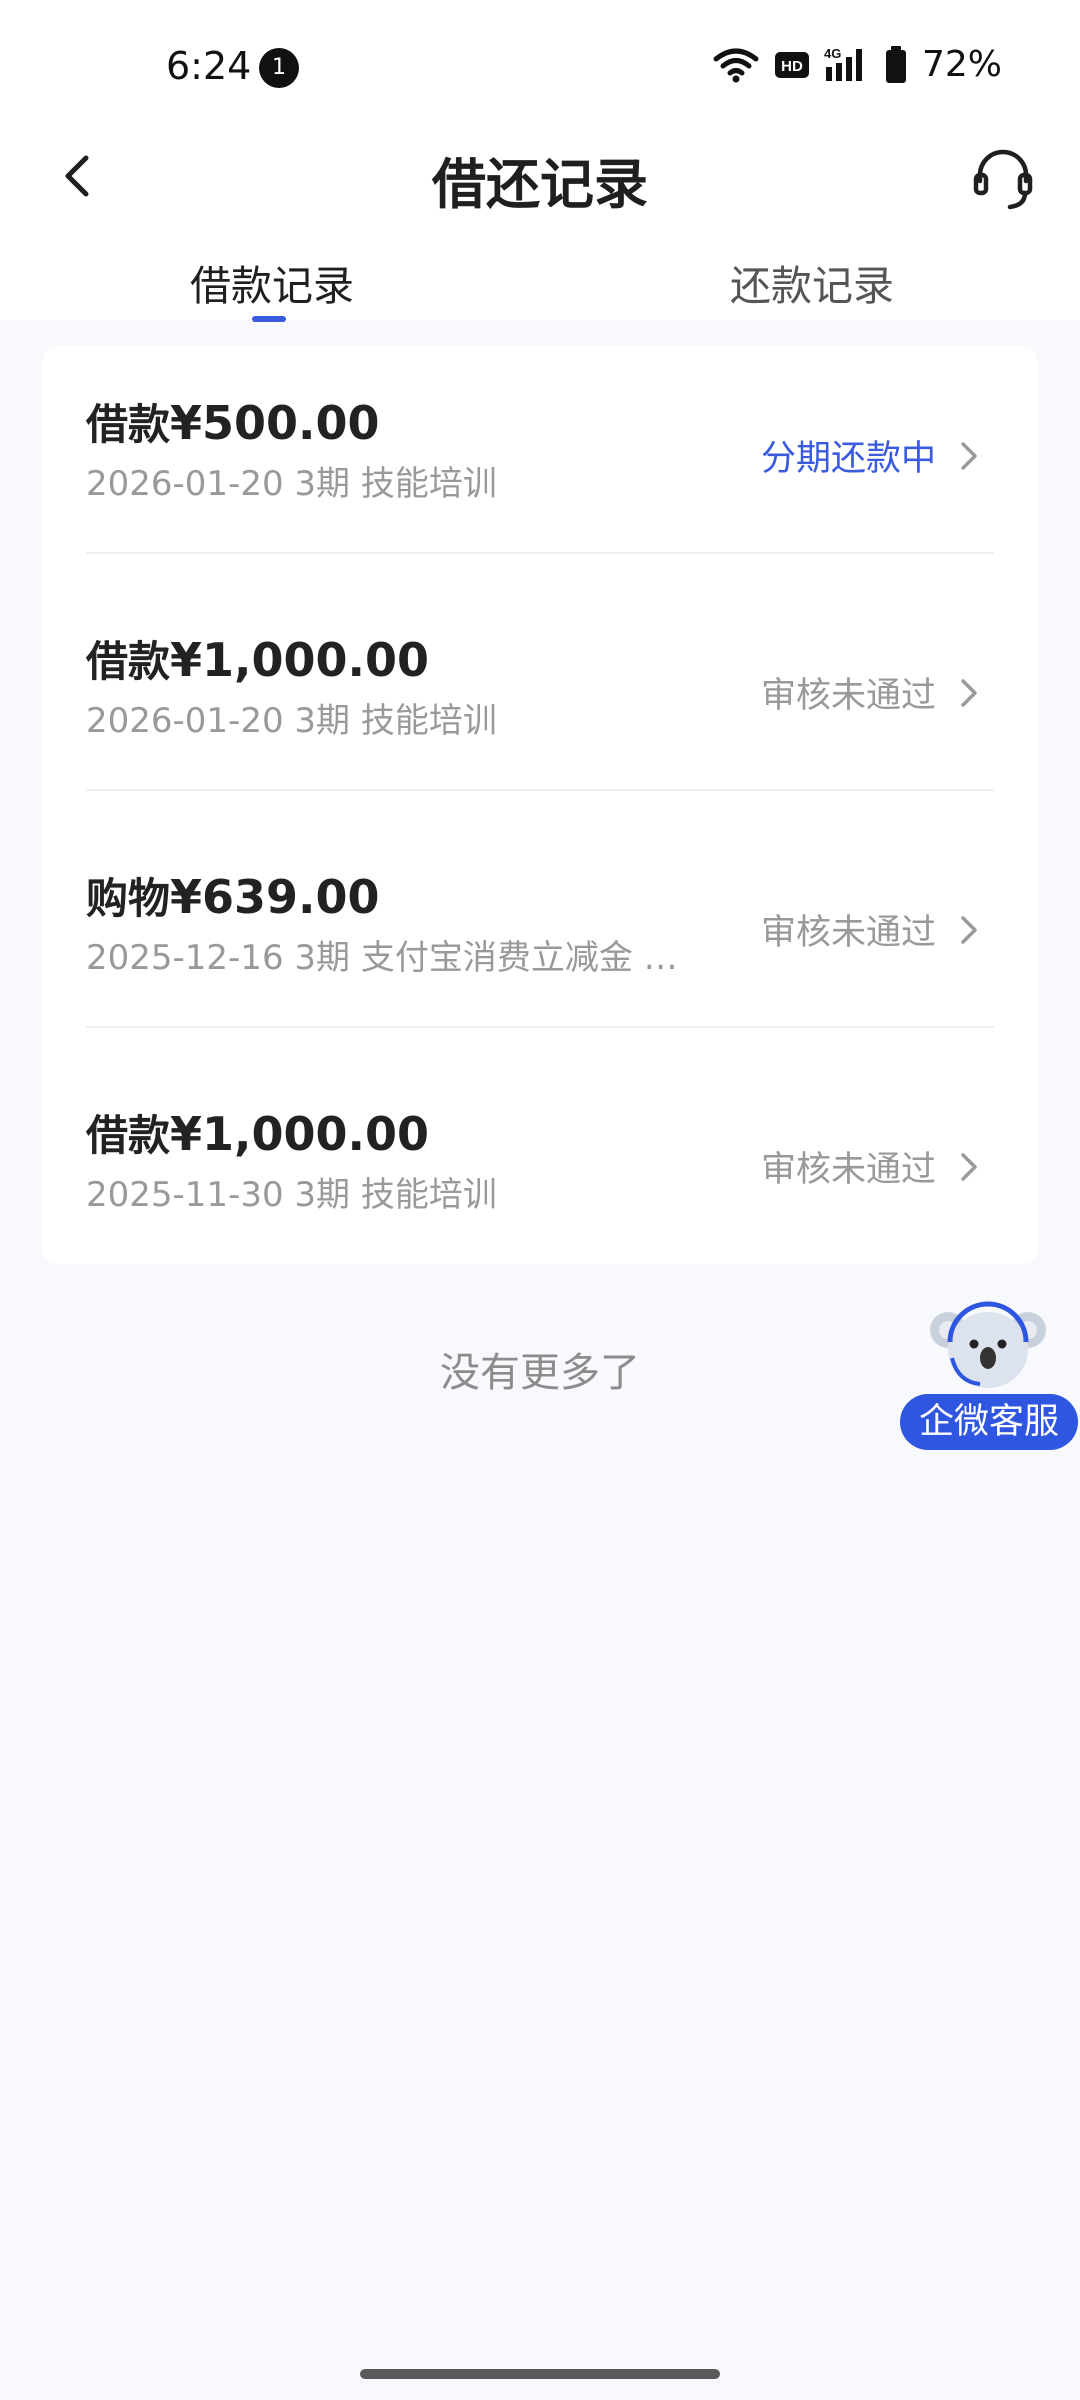 The height and width of the screenshot is (2400, 1080). I want to click on page-title: 借还记录, so click(540, 184).